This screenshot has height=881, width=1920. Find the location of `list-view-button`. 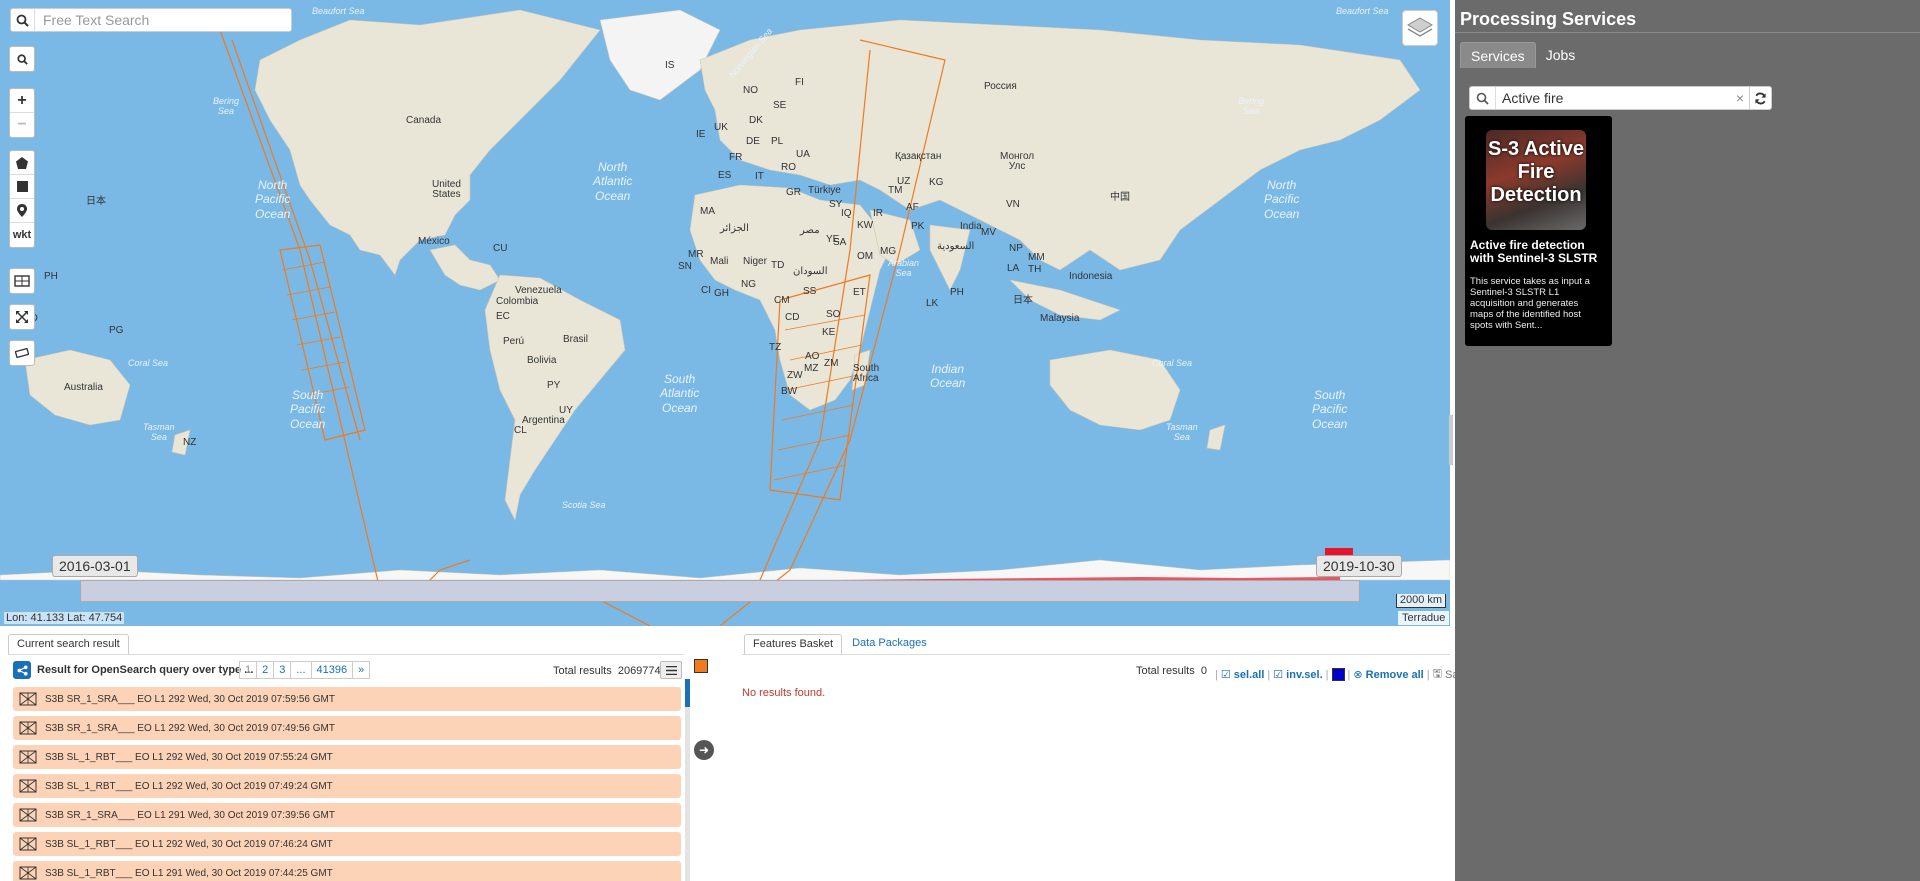

list-view-button is located at coordinates (671, 670).